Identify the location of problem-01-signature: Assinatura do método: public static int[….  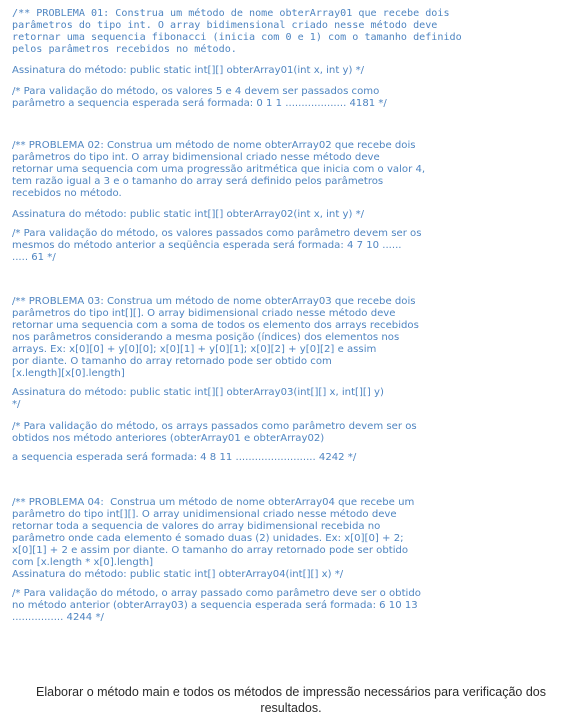
(188, 70).